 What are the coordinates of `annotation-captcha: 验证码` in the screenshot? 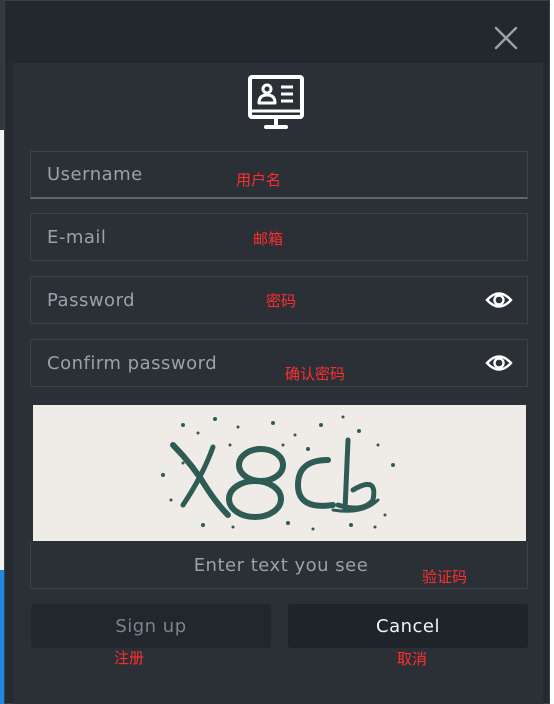 It's located at (445, 577).